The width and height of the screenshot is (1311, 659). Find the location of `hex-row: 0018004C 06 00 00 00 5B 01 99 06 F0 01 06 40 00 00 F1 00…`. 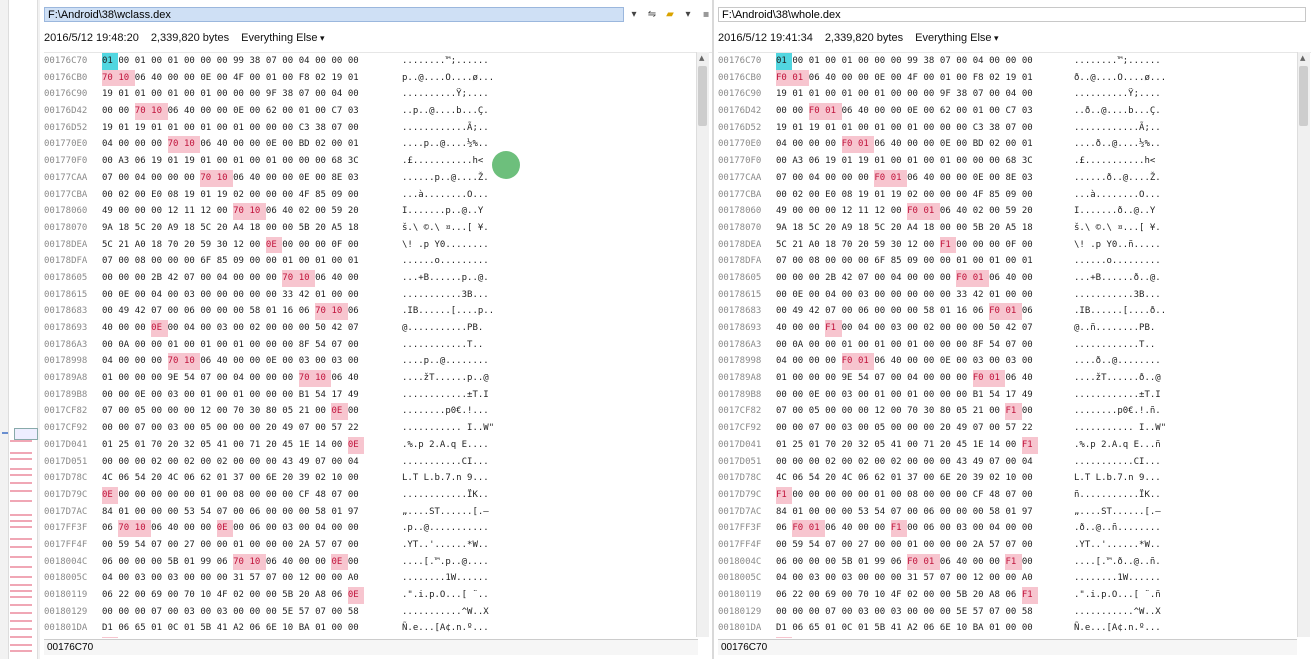

hex-row: 0018004C 06 00 00 00 5B 01 99 06 F0 01 06 40 00 00 F1 00… is located at coordinates (1014, 562).